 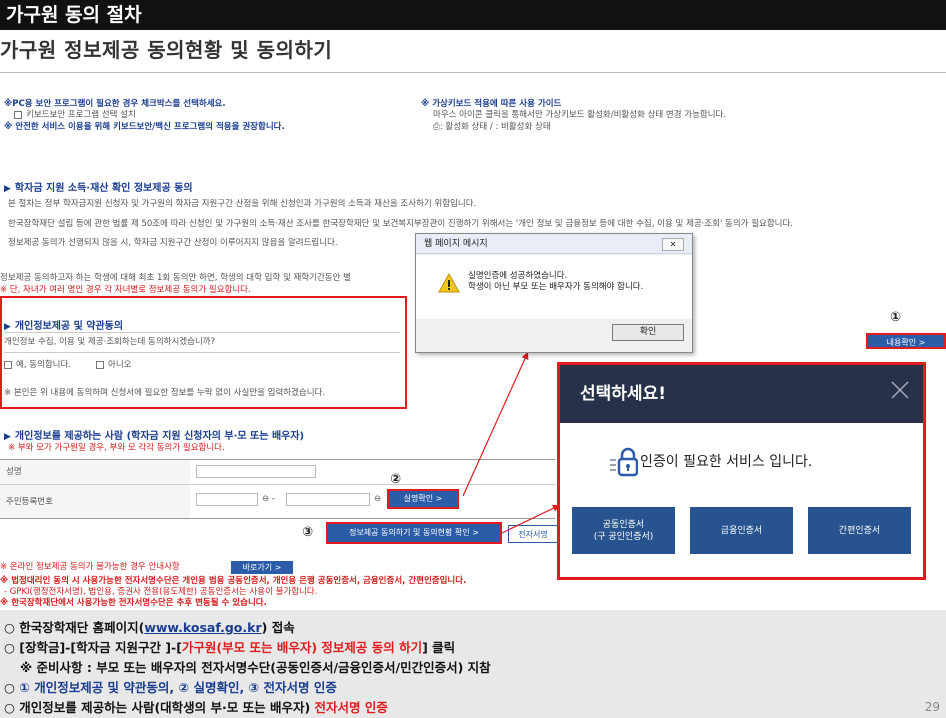 I want to click on joint-cert-label: 공동인증서, so click(x=623, y=524).